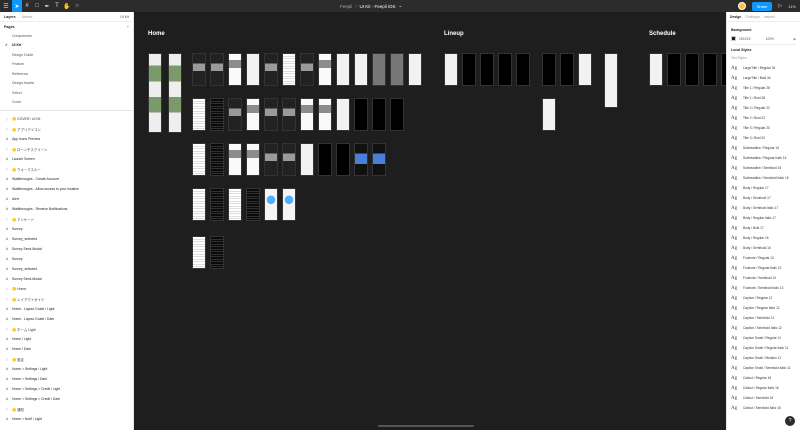  What do you see at coordinates (763, 78) in the screenshot?
I see `text-style-item: Ag LargeTitle / Bold 34` at bounding box center [763, 78].